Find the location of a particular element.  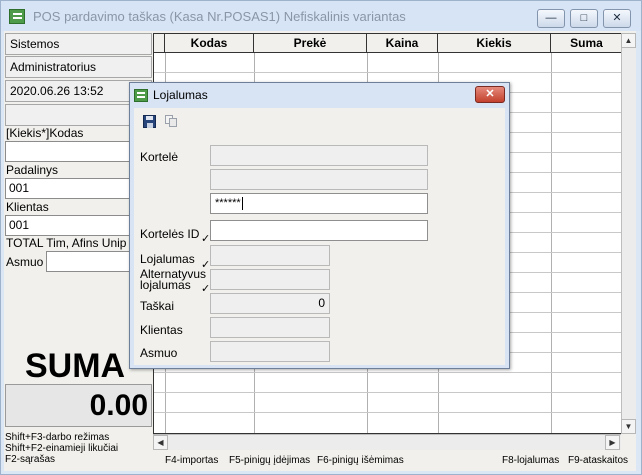

column-header-preke: Prekė is located at coordinates (310, 43).